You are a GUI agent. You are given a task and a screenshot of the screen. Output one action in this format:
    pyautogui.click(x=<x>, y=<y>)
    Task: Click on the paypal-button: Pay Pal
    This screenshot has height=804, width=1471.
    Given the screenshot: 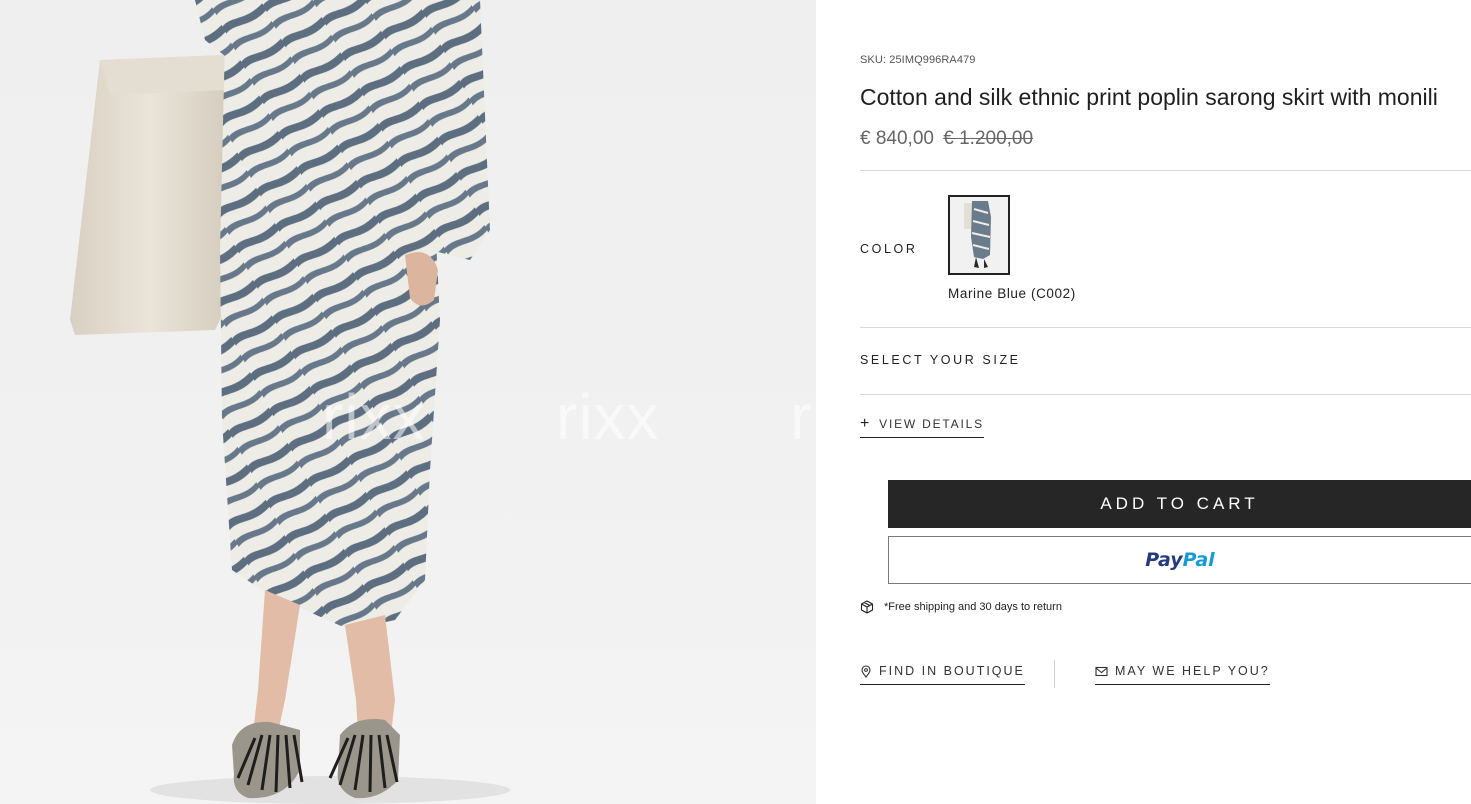 What is the action you would take?
    pyautogui.click(x=1179, y=560)
    